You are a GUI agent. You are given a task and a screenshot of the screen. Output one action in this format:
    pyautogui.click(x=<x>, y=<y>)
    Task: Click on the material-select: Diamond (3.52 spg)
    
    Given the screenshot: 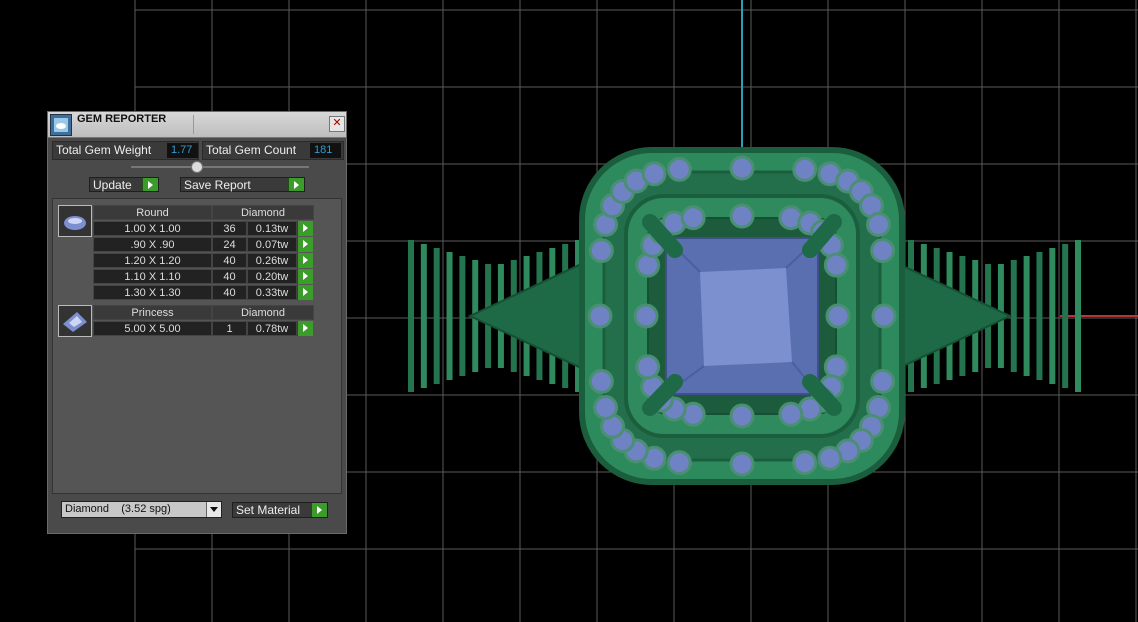 What is the action you would take?
    pyautogui.click(x=141, y=509)
    